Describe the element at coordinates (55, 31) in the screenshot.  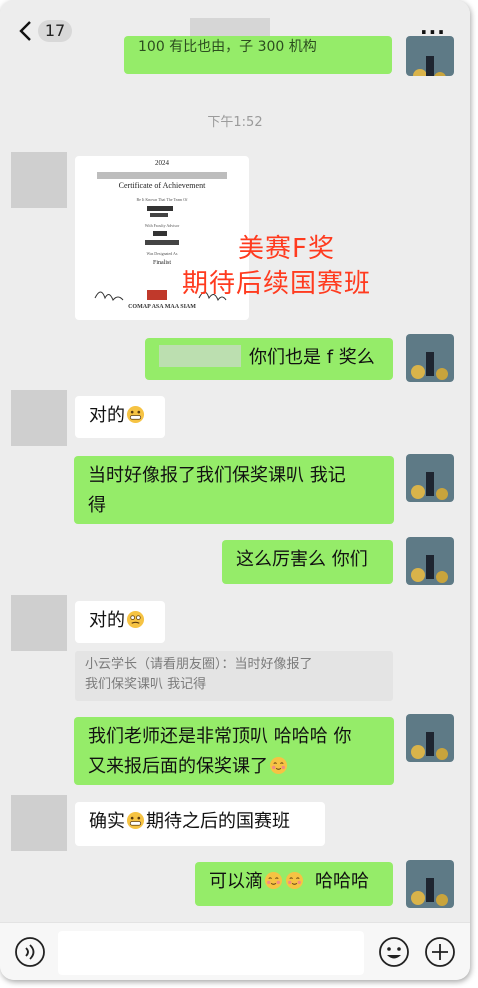
I see `unread-count-badge: 17` at that location.